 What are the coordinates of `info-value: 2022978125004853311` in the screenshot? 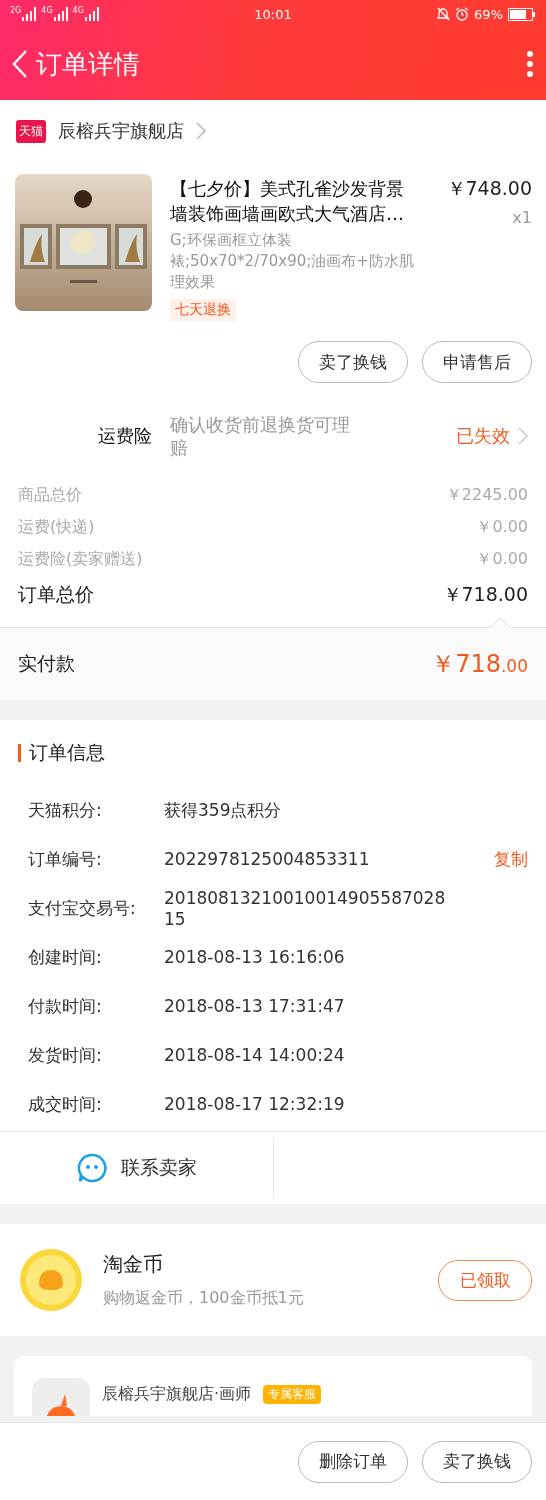 It's located at (267, 859).